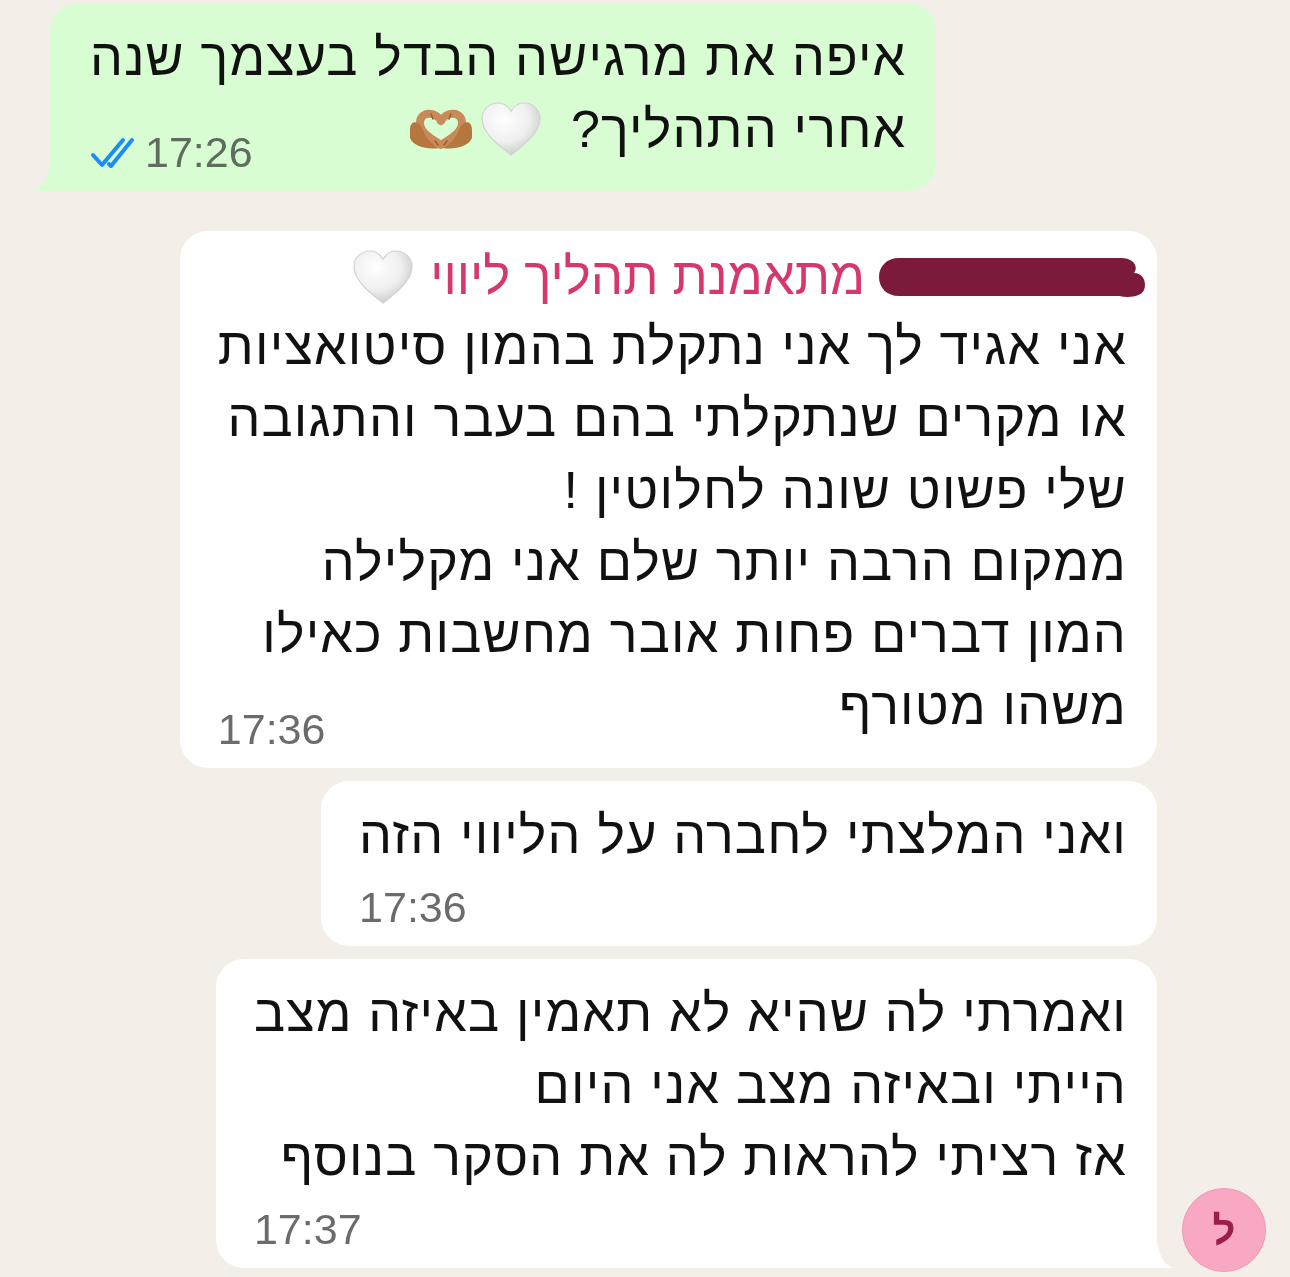  Describe the element at coordinates (724, 562) in the screenshot. I see `message-text: ממקום הרבה יותר שלם אני מקלילה` at that location.